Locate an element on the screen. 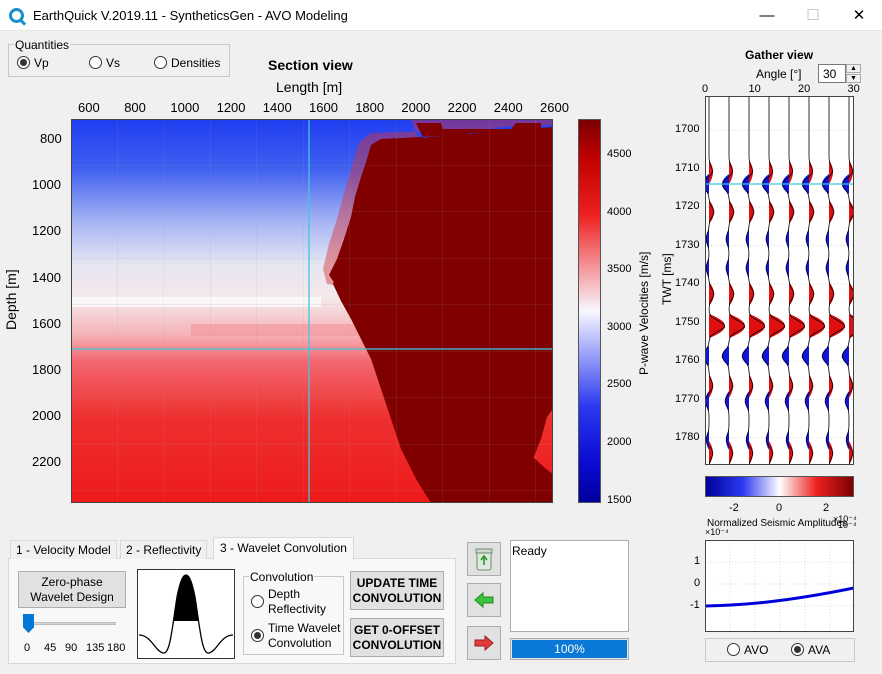  wavelet-preview is located at coordinates (186, 614).